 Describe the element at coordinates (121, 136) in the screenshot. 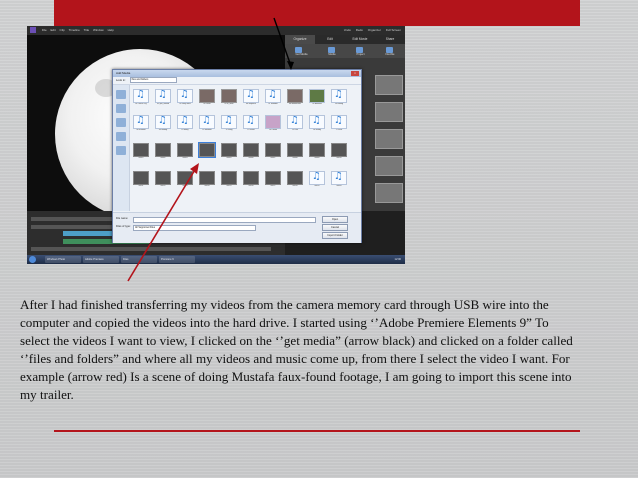

I see `computer-icon` at that location.